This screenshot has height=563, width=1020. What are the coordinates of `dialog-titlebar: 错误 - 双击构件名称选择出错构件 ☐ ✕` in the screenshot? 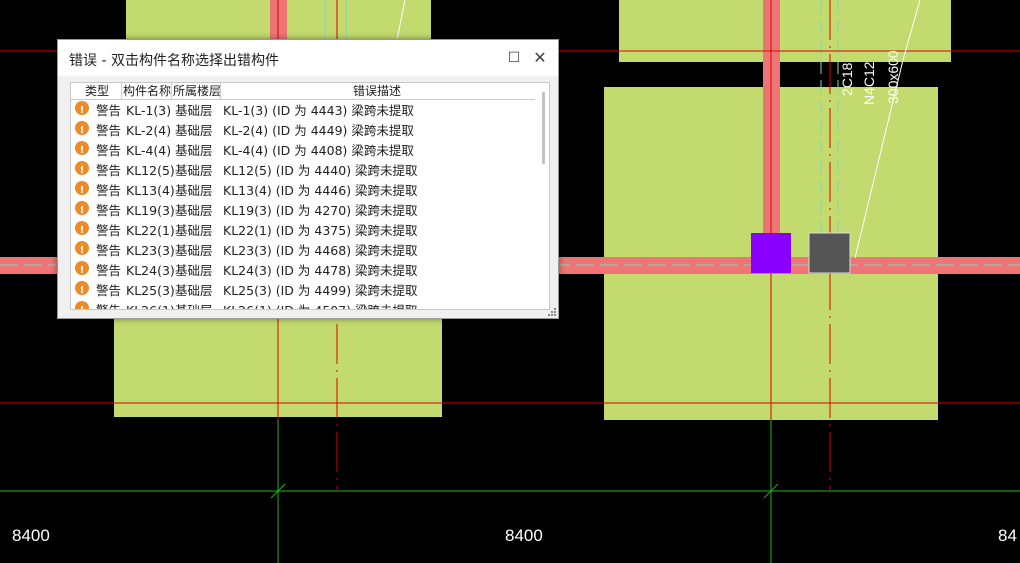 It's located at (308, 58).